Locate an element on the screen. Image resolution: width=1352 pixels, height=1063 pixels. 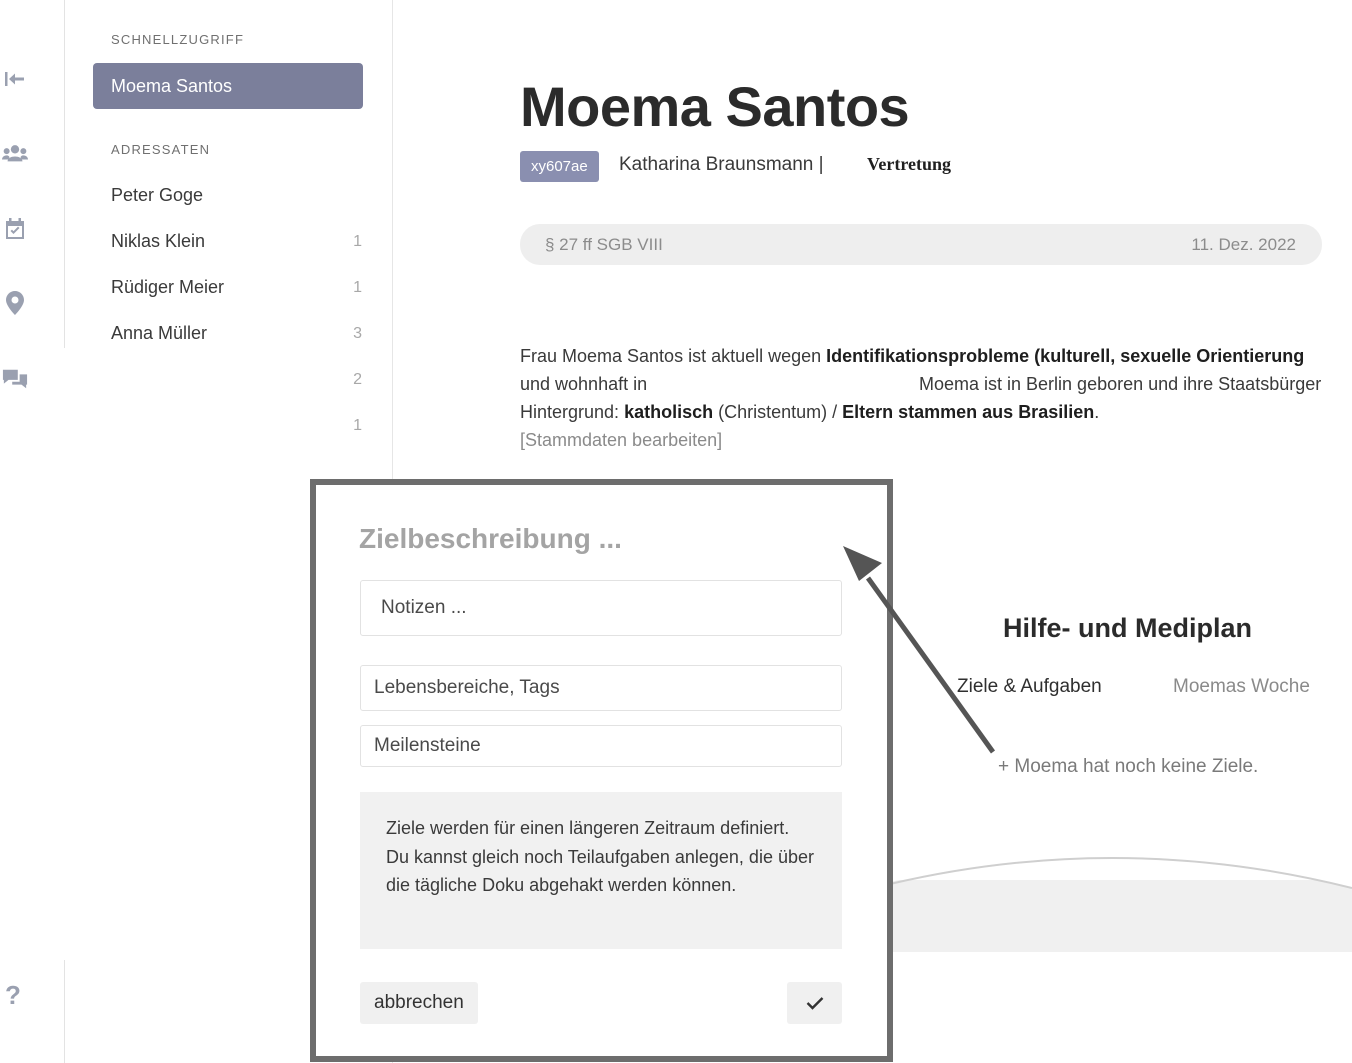
quick-access-label: SCHNELLZUGRIFF is located at coordinates (178, 39).